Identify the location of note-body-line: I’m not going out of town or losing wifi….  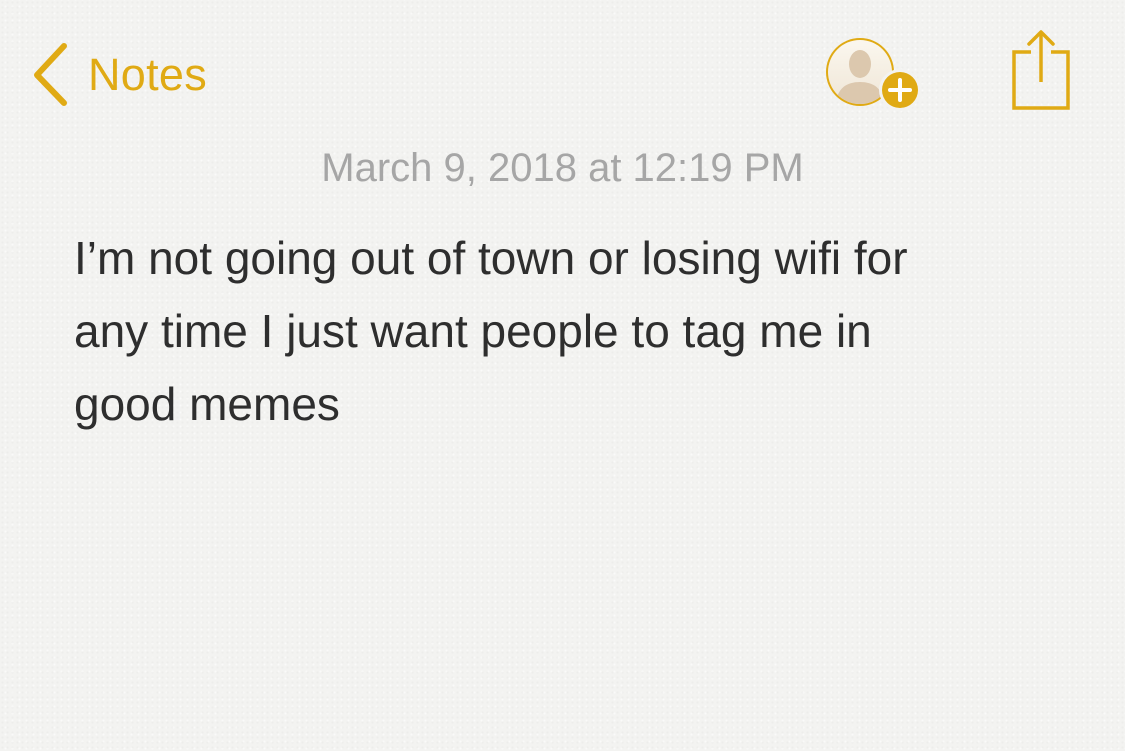
(491, 258).